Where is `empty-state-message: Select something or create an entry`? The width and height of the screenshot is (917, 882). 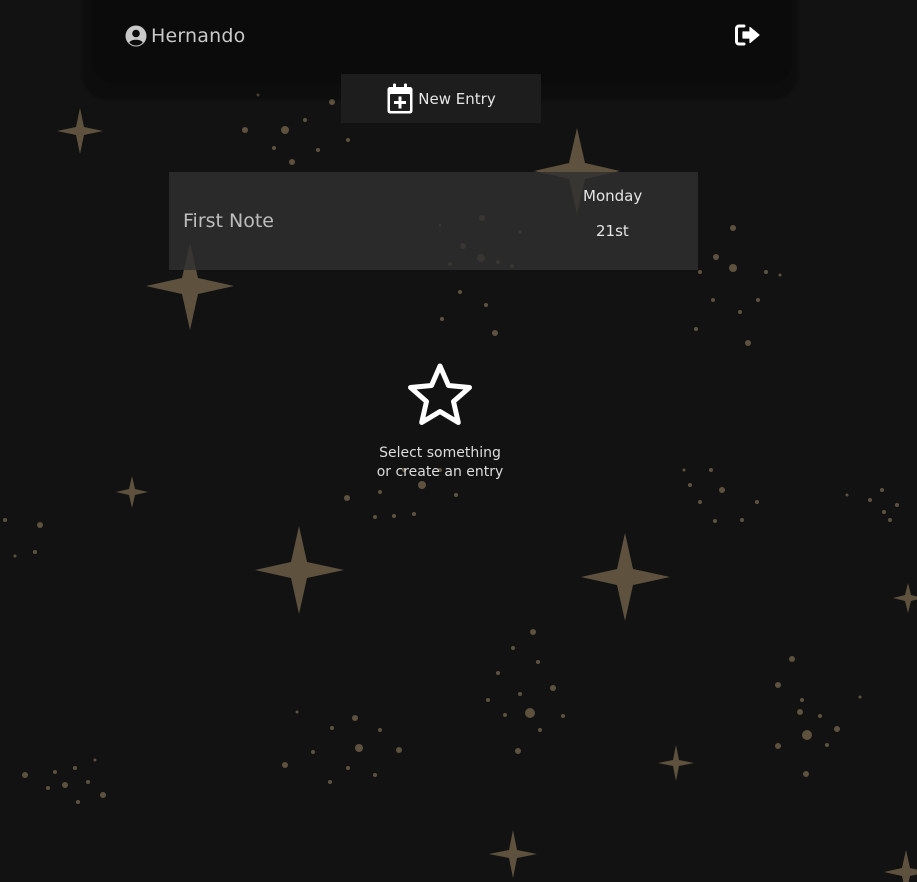 empty-state-message: Select something or create an entry is located at coordinates (440, 463).